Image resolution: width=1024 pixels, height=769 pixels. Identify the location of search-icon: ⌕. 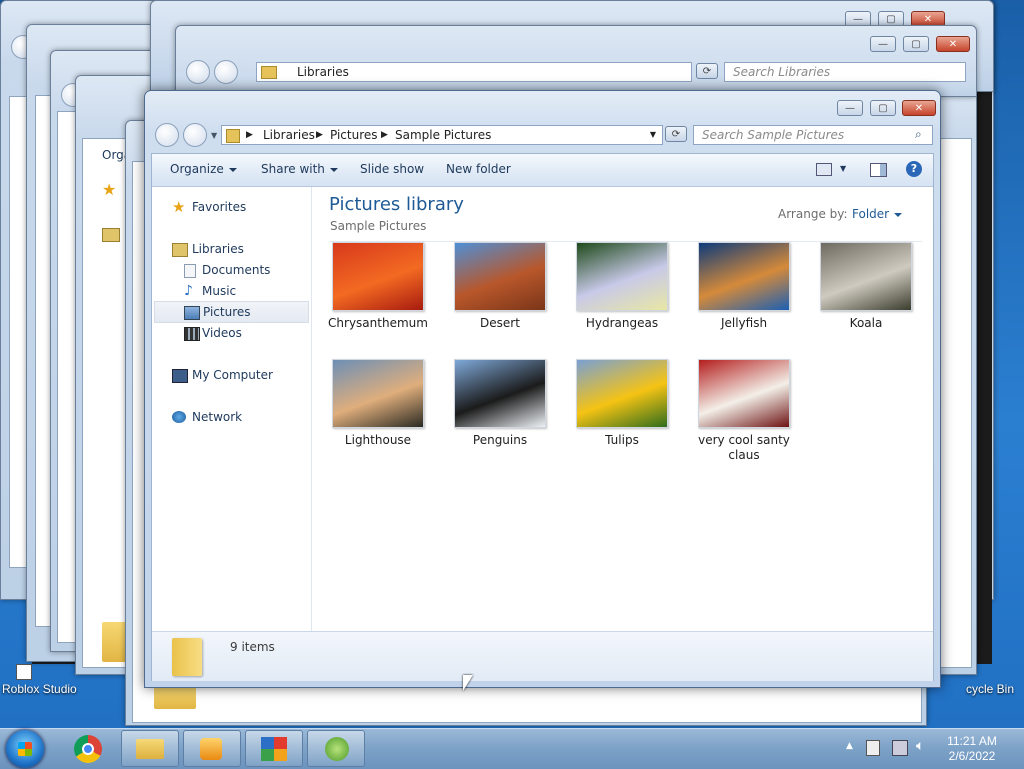
(918, 134).